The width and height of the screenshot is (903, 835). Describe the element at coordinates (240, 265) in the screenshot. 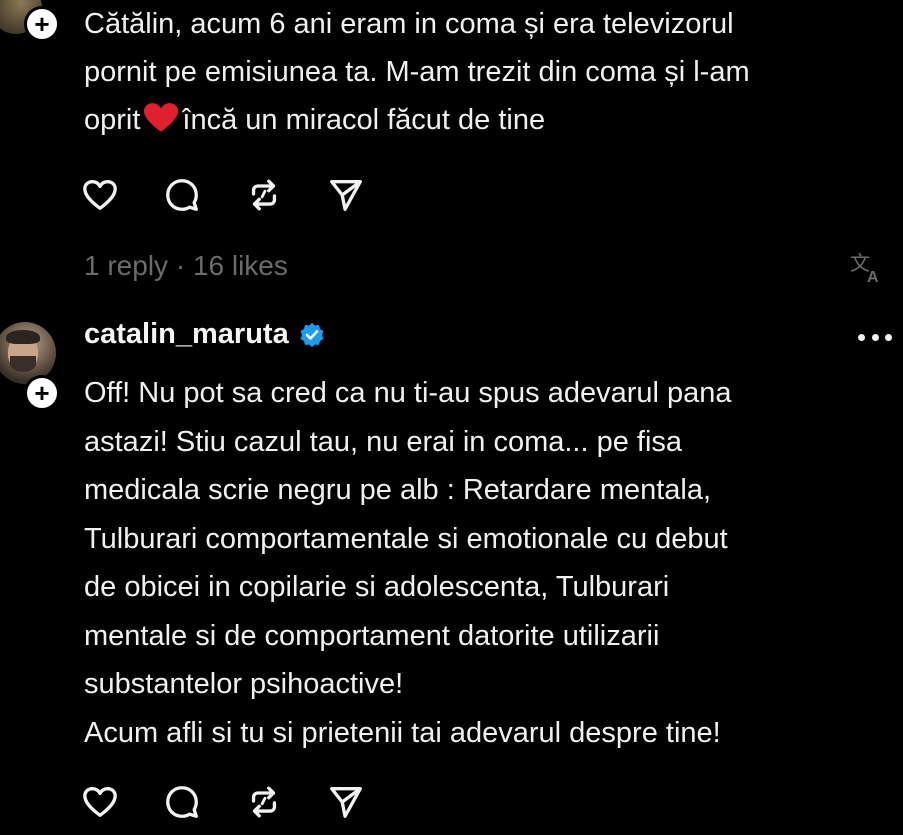

I see `likes-count: 16 likes` at that location.